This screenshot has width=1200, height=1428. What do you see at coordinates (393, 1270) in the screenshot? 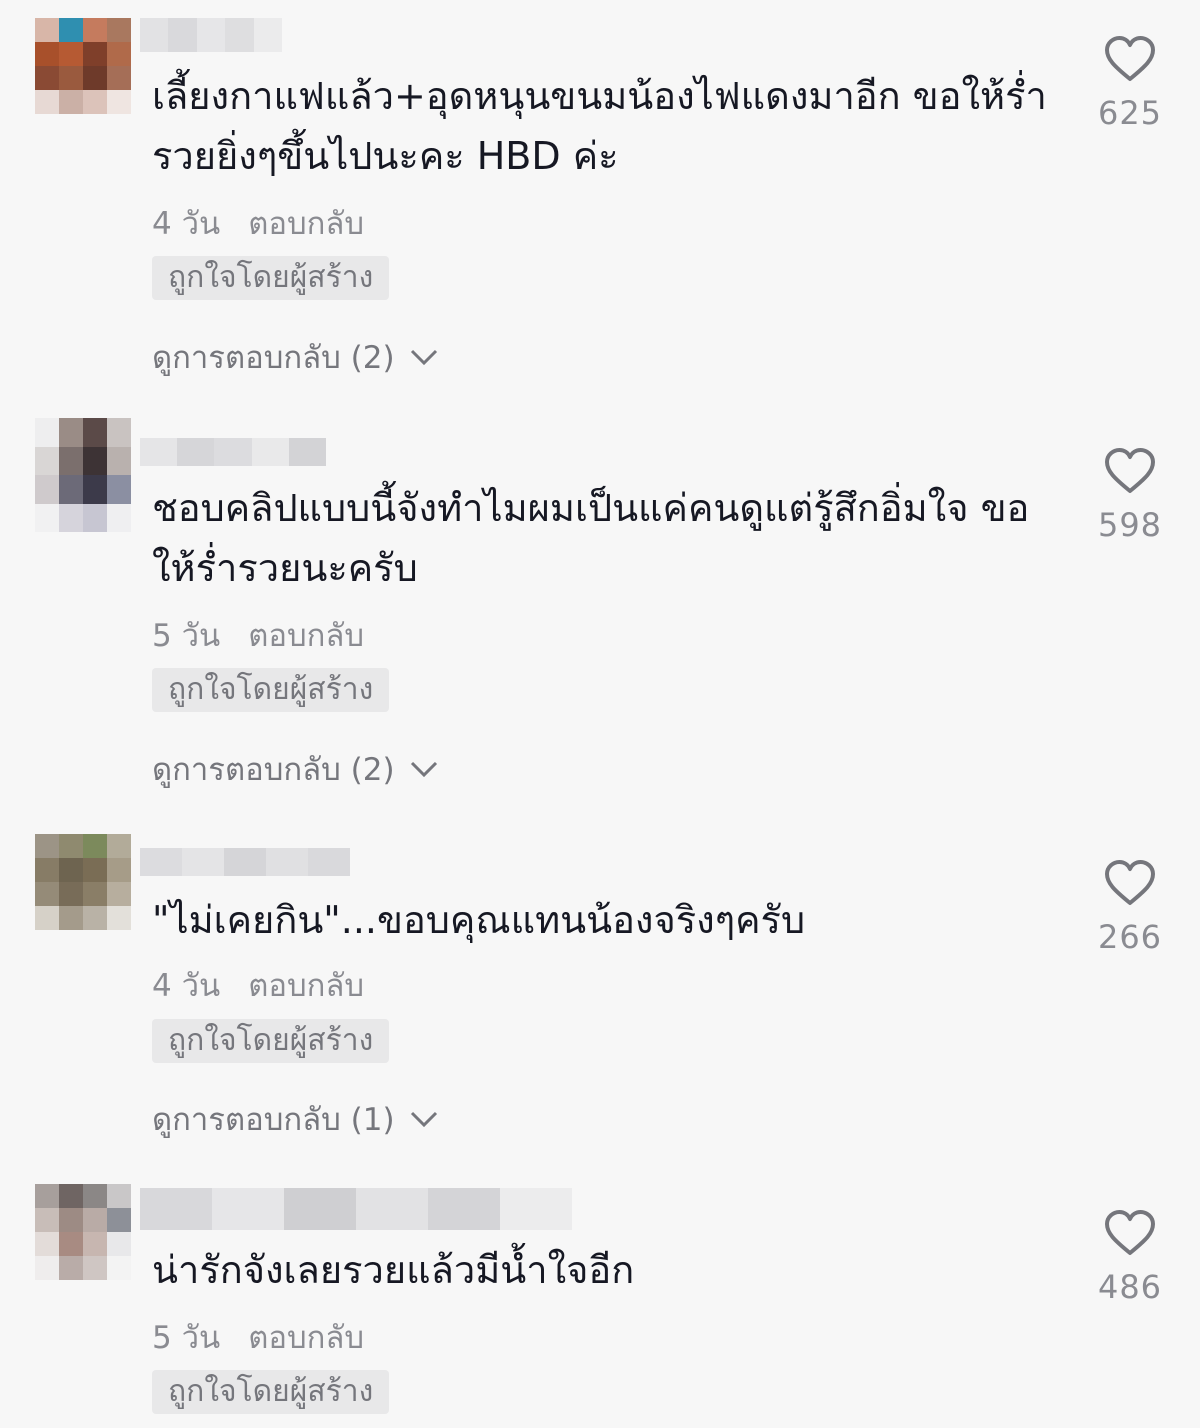
I see `comment-text: น่ารักจังเลยรวยแล้วมีน้ำใจอีก` at bounding box center [393, 1270].